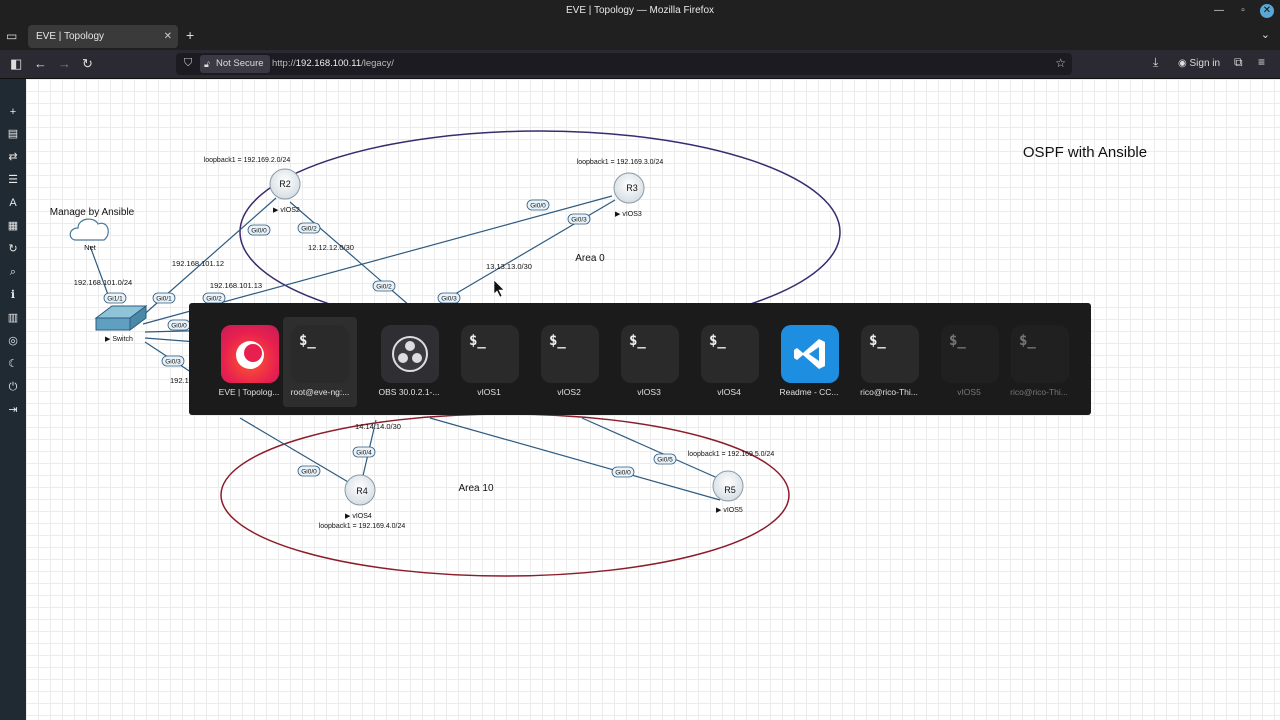 The height and width of the screenshot is (720, 1280). I want to click on logout-icon: ⇥, so click(13, 410).